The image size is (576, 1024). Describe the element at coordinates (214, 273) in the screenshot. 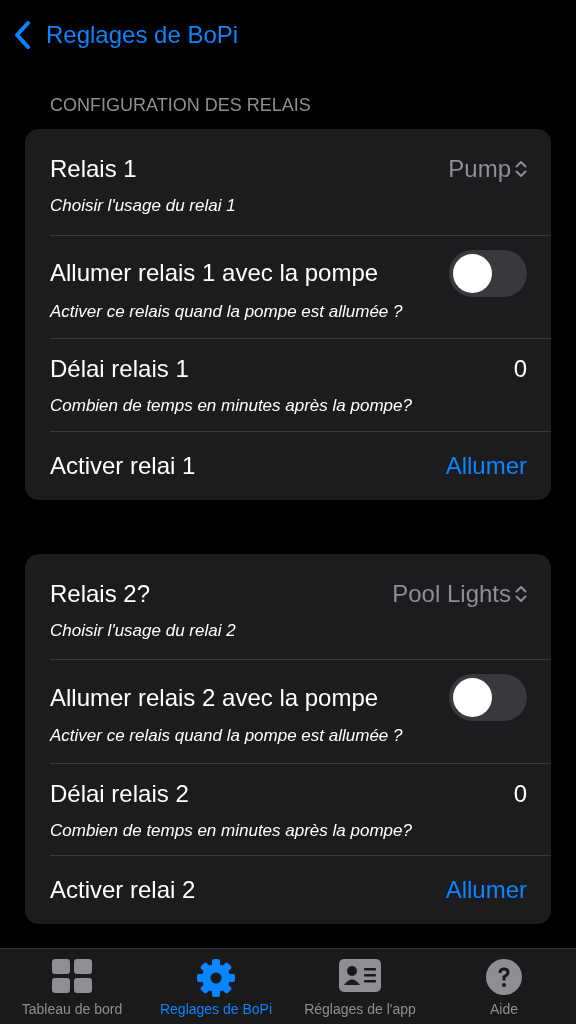

I see `row-label: Allumer relais 1 avec la pompe` at that location.